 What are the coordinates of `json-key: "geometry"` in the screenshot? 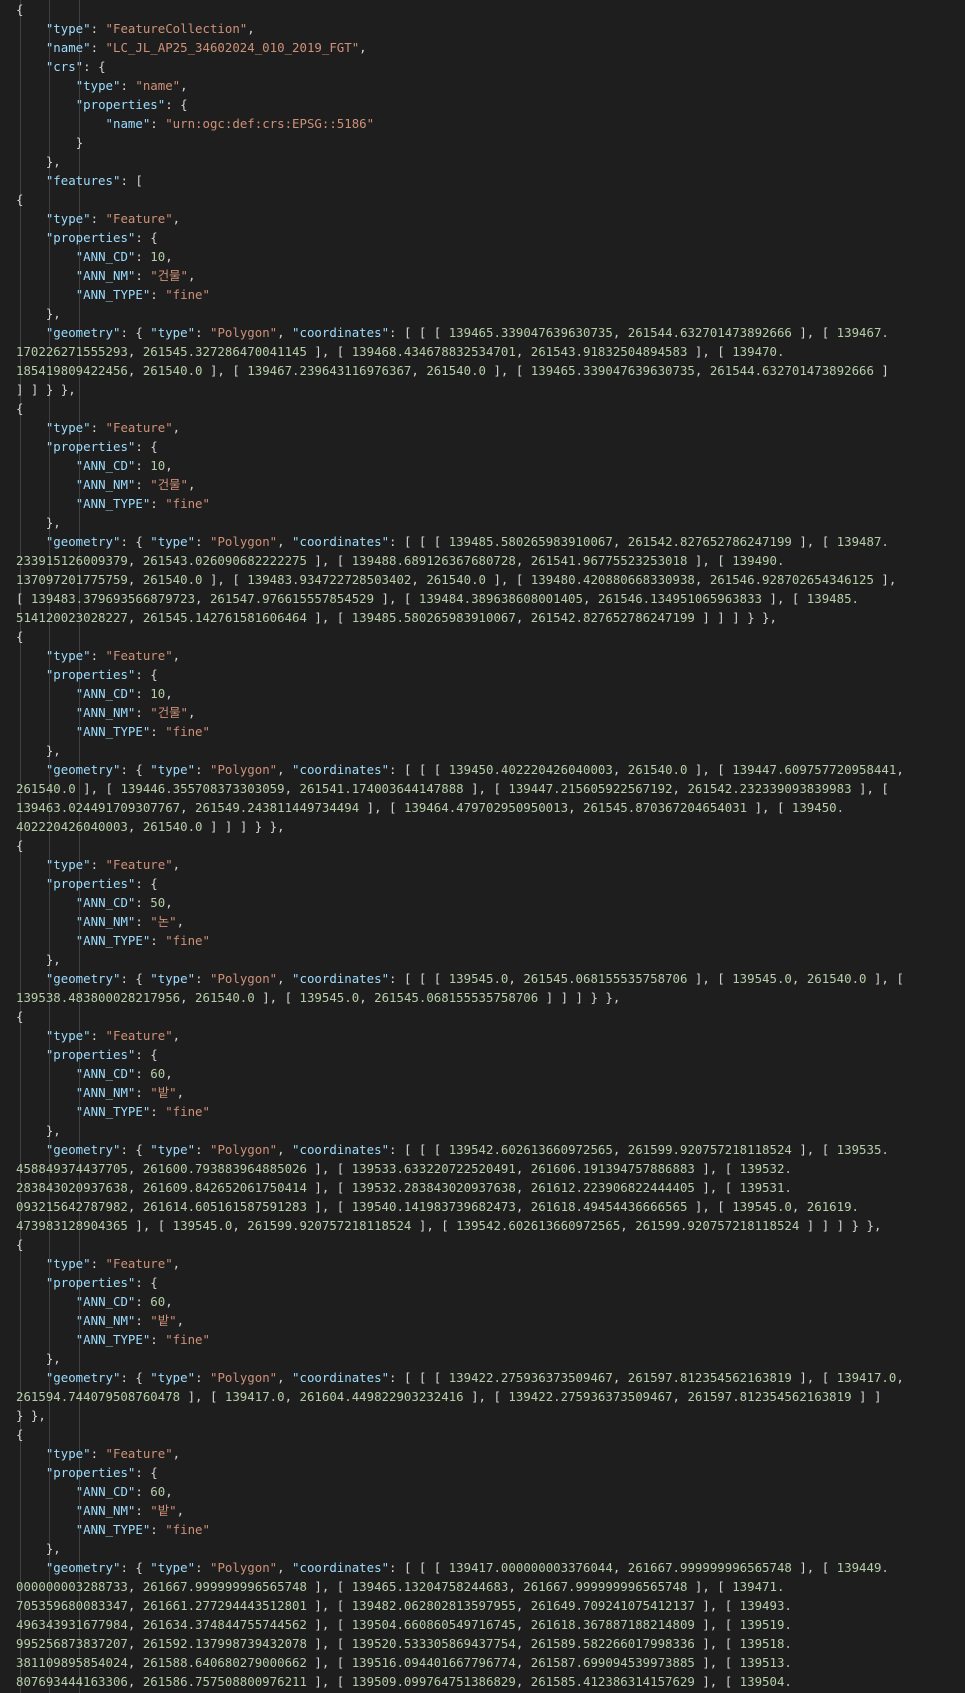 It's located at (83, 1377).